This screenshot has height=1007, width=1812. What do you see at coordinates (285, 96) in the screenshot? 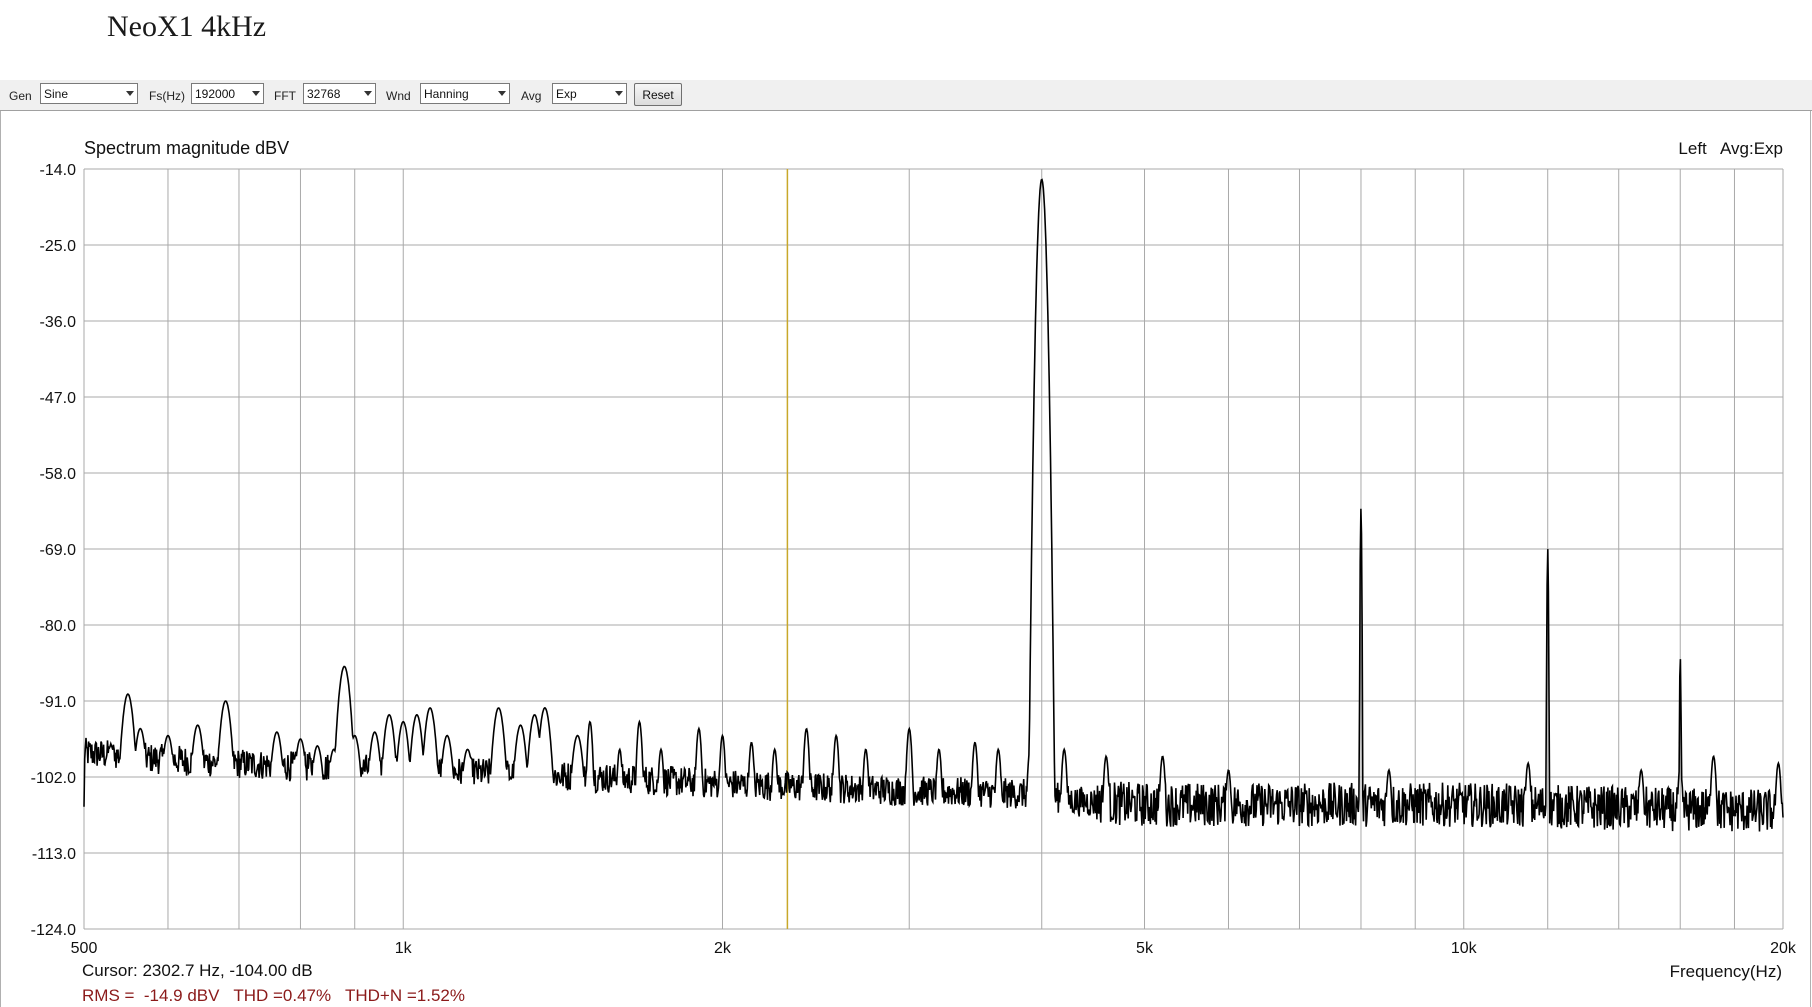
I see `fft-label: FFT` at bounding box center [285, 96].